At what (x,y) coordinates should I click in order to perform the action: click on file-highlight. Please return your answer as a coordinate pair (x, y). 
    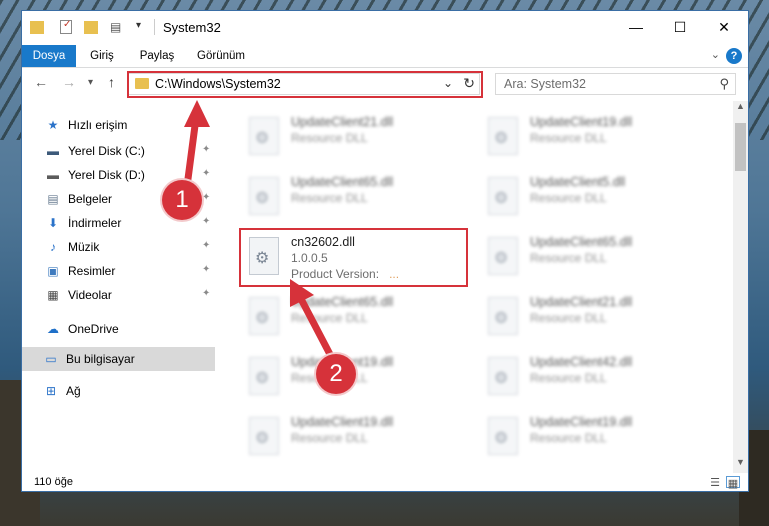
    Looking at the image, I should click on (353, 257).